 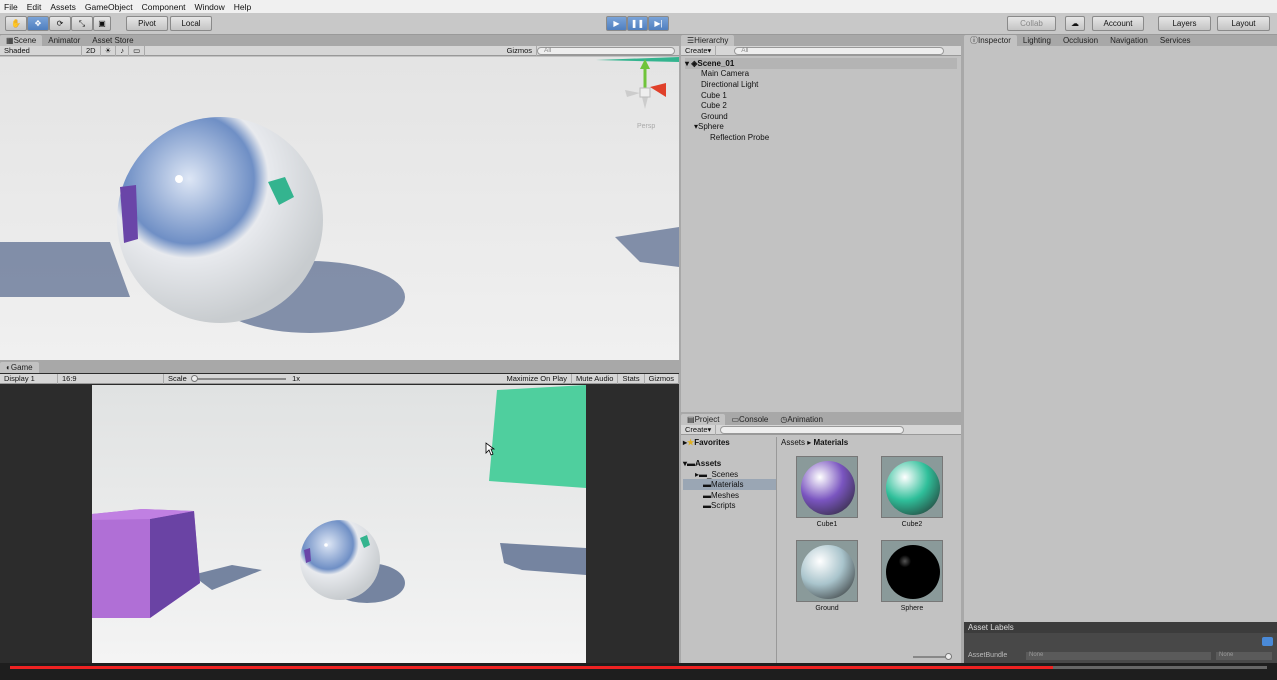 What do you see at coordinates (19, 367) in the screenshot?
I see `tab-game: ◐ Game` at bounding box center [19, 367].